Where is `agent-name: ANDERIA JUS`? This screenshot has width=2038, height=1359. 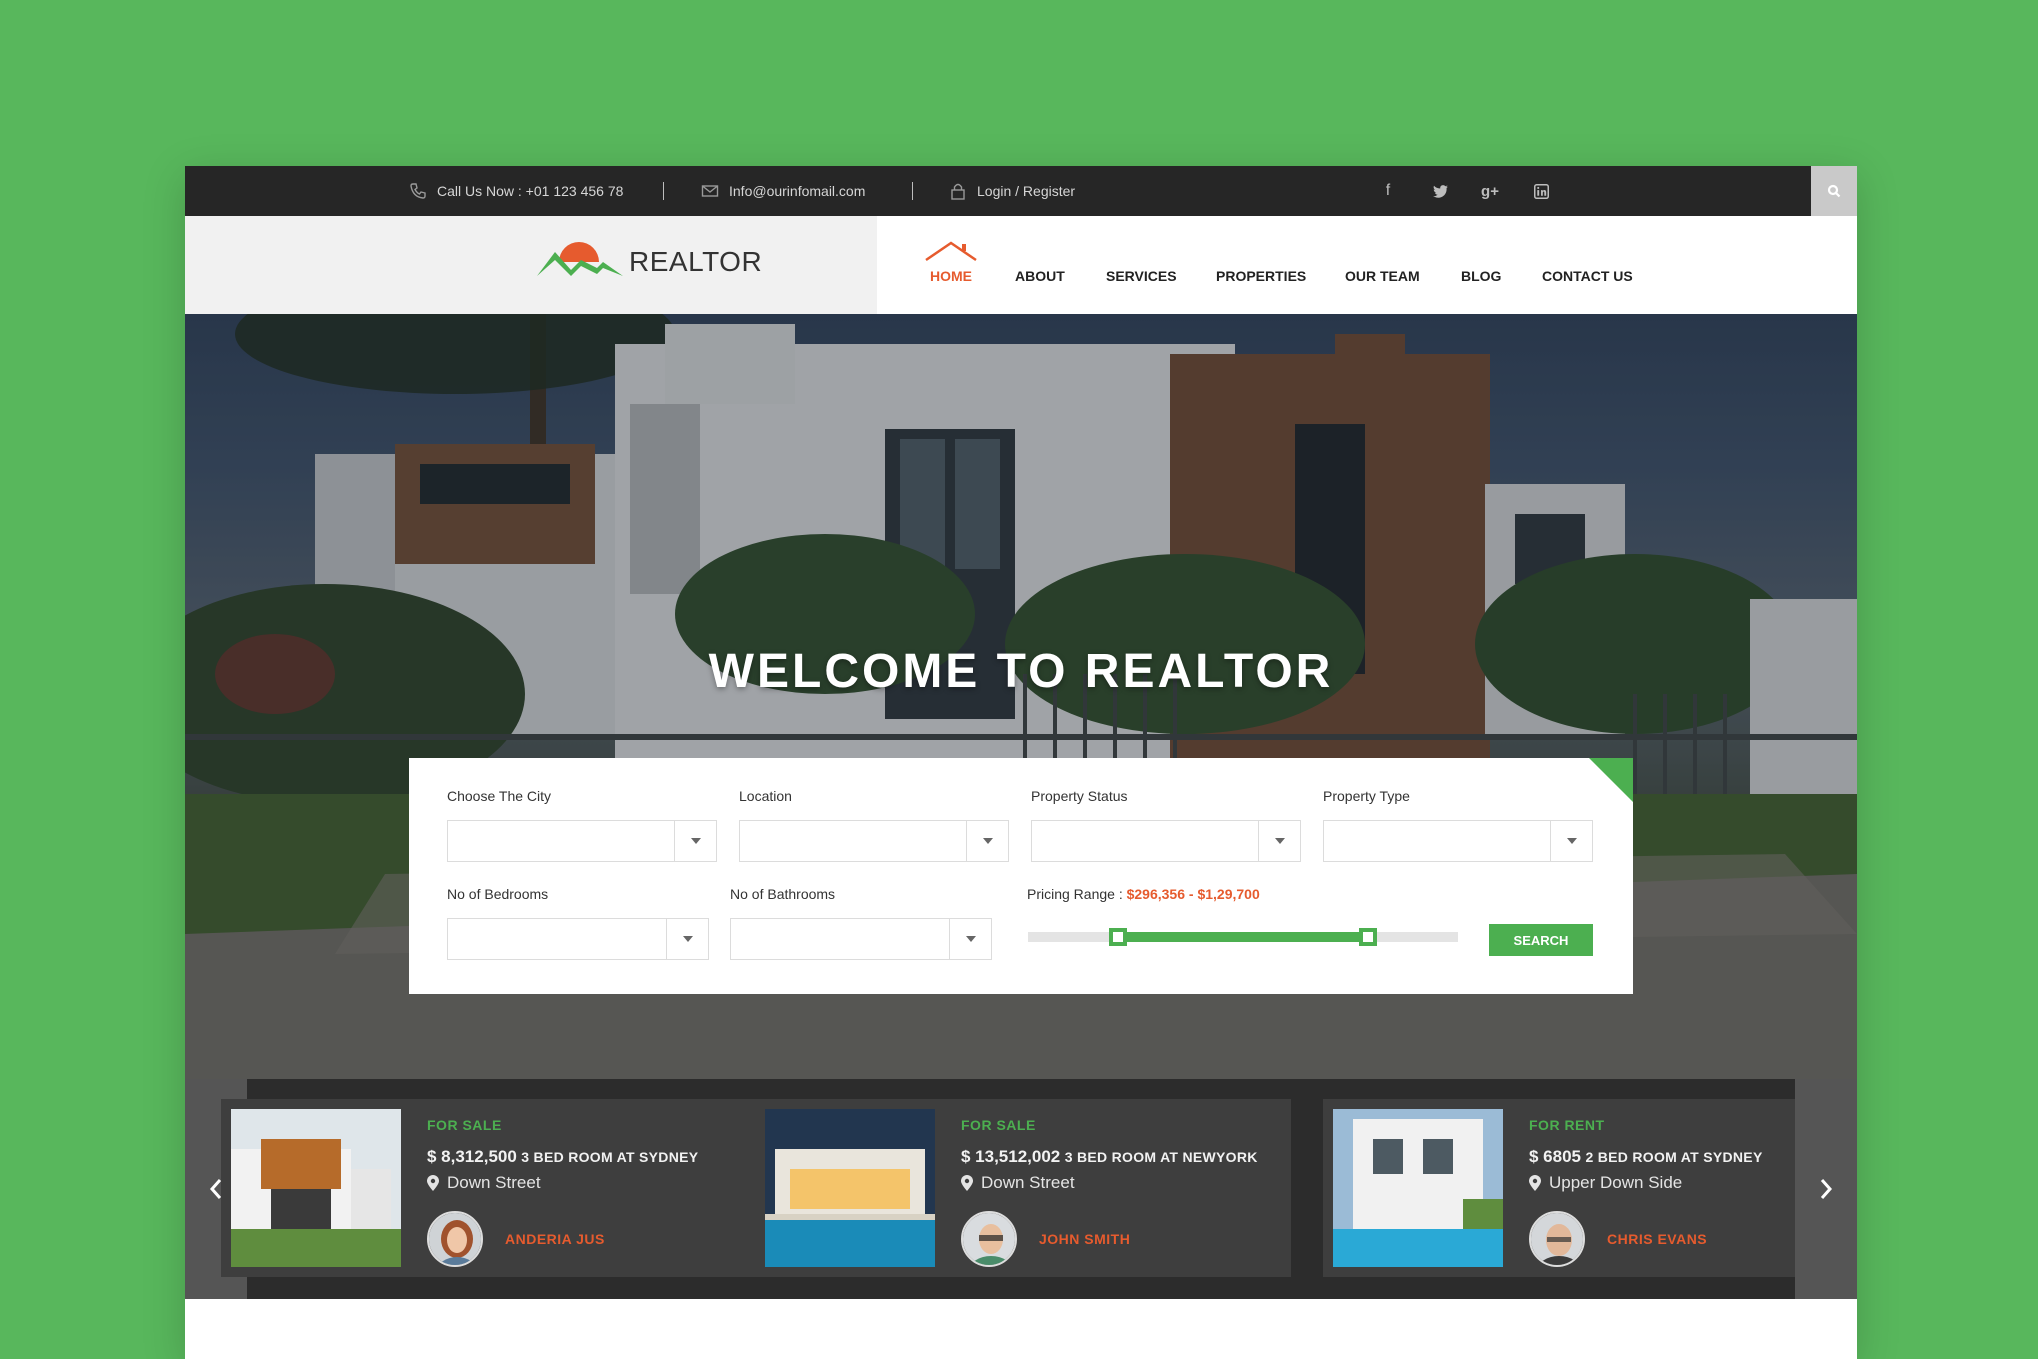
agent-name: ANDERIA JUS is located at coordinates (555, 1239).